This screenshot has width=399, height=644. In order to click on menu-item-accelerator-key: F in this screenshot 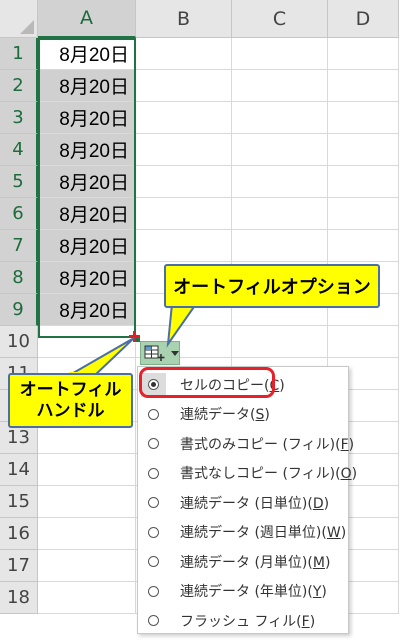, I will do `click(305, 621)`.